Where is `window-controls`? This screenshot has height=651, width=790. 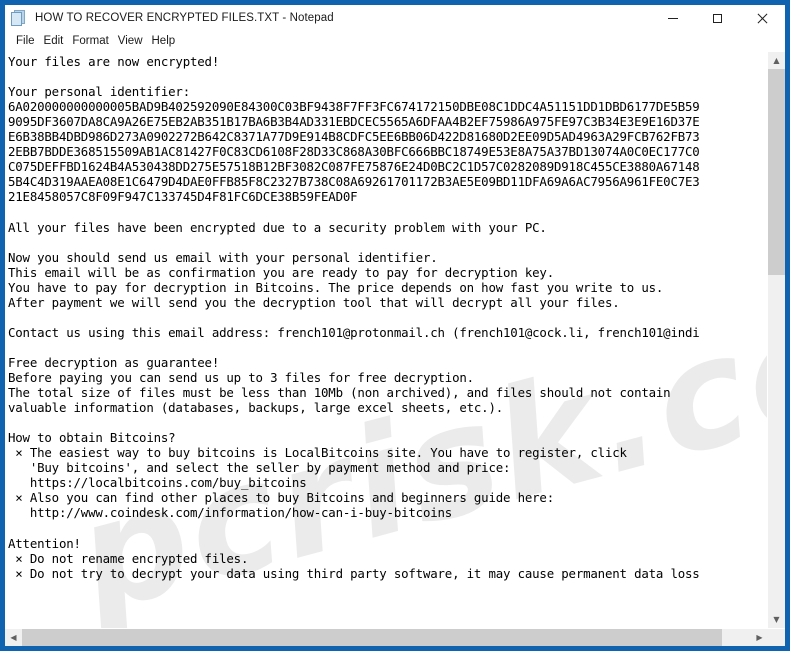
window-controls is located at coordinates (717, 18).